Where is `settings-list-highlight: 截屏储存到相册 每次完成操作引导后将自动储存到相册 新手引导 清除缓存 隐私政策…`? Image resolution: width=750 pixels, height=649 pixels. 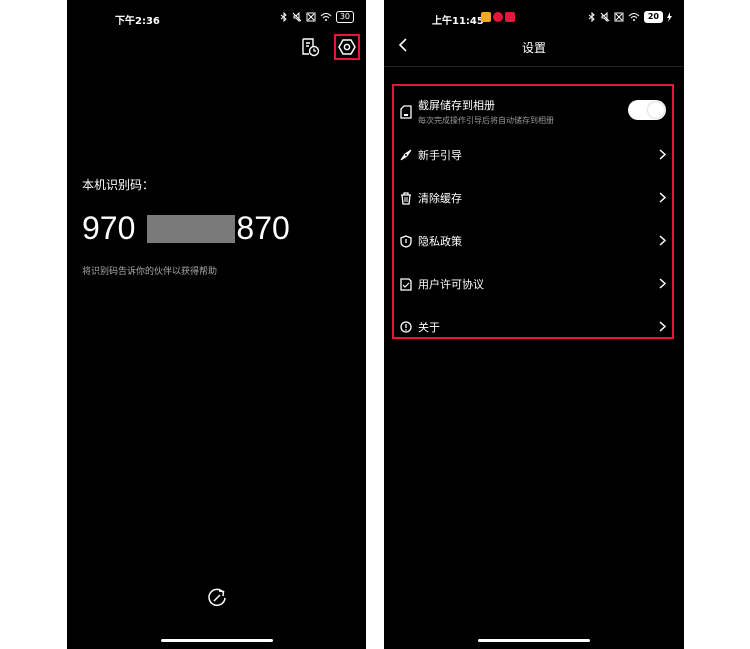 settings-list-highlight: 截屏储存到相册 每次完成操作引导后将自动储存到相册 新手引导 清除缓存 隐私政策… is located at coordinates (533, 211).